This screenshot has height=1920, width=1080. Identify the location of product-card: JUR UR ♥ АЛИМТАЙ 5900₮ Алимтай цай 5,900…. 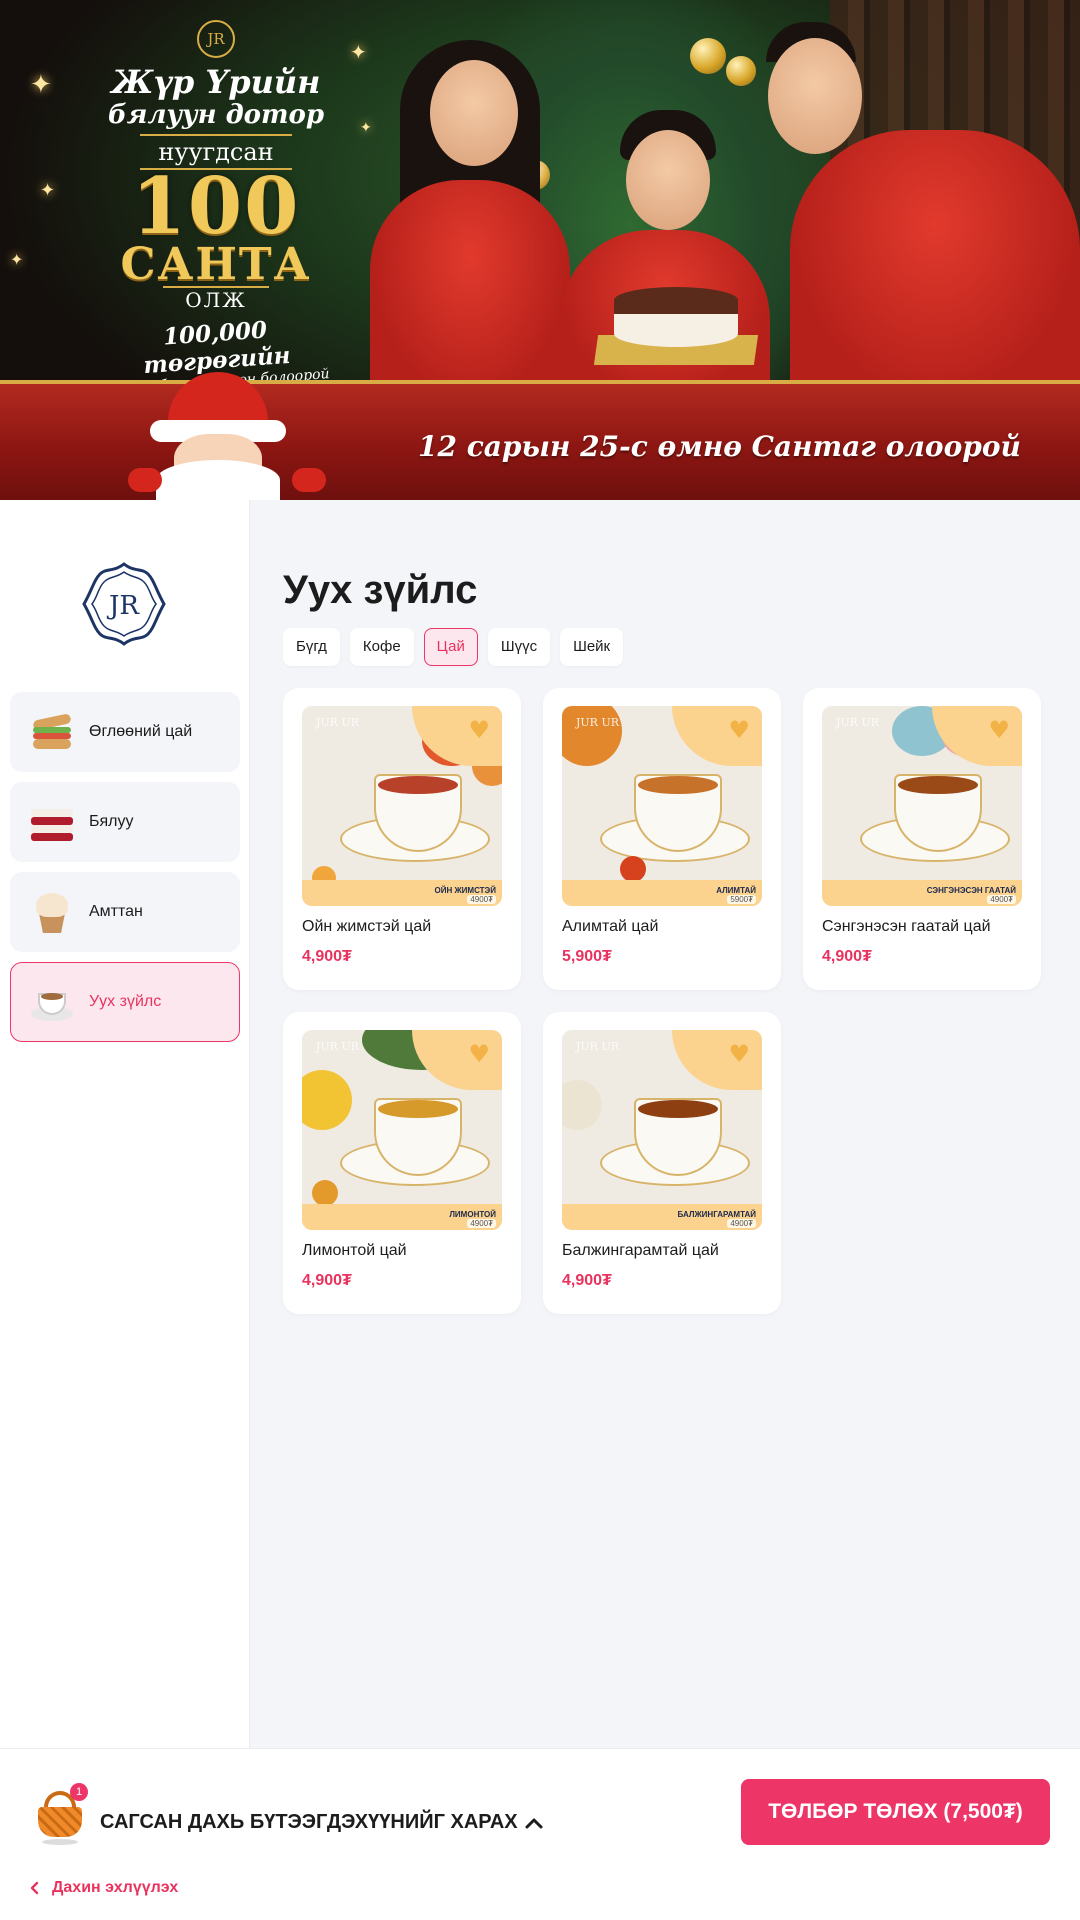
(662, 839).